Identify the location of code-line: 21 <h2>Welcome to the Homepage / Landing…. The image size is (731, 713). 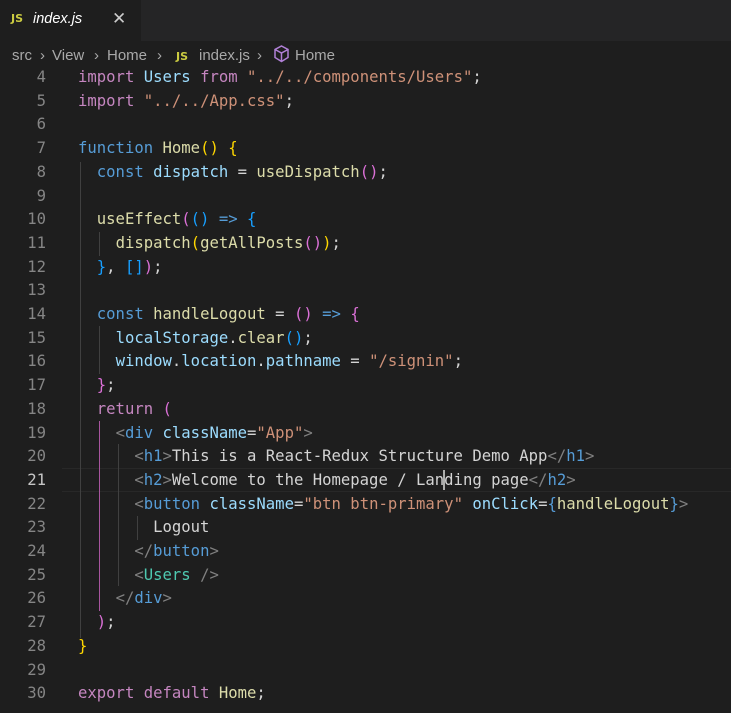
(365, 481).